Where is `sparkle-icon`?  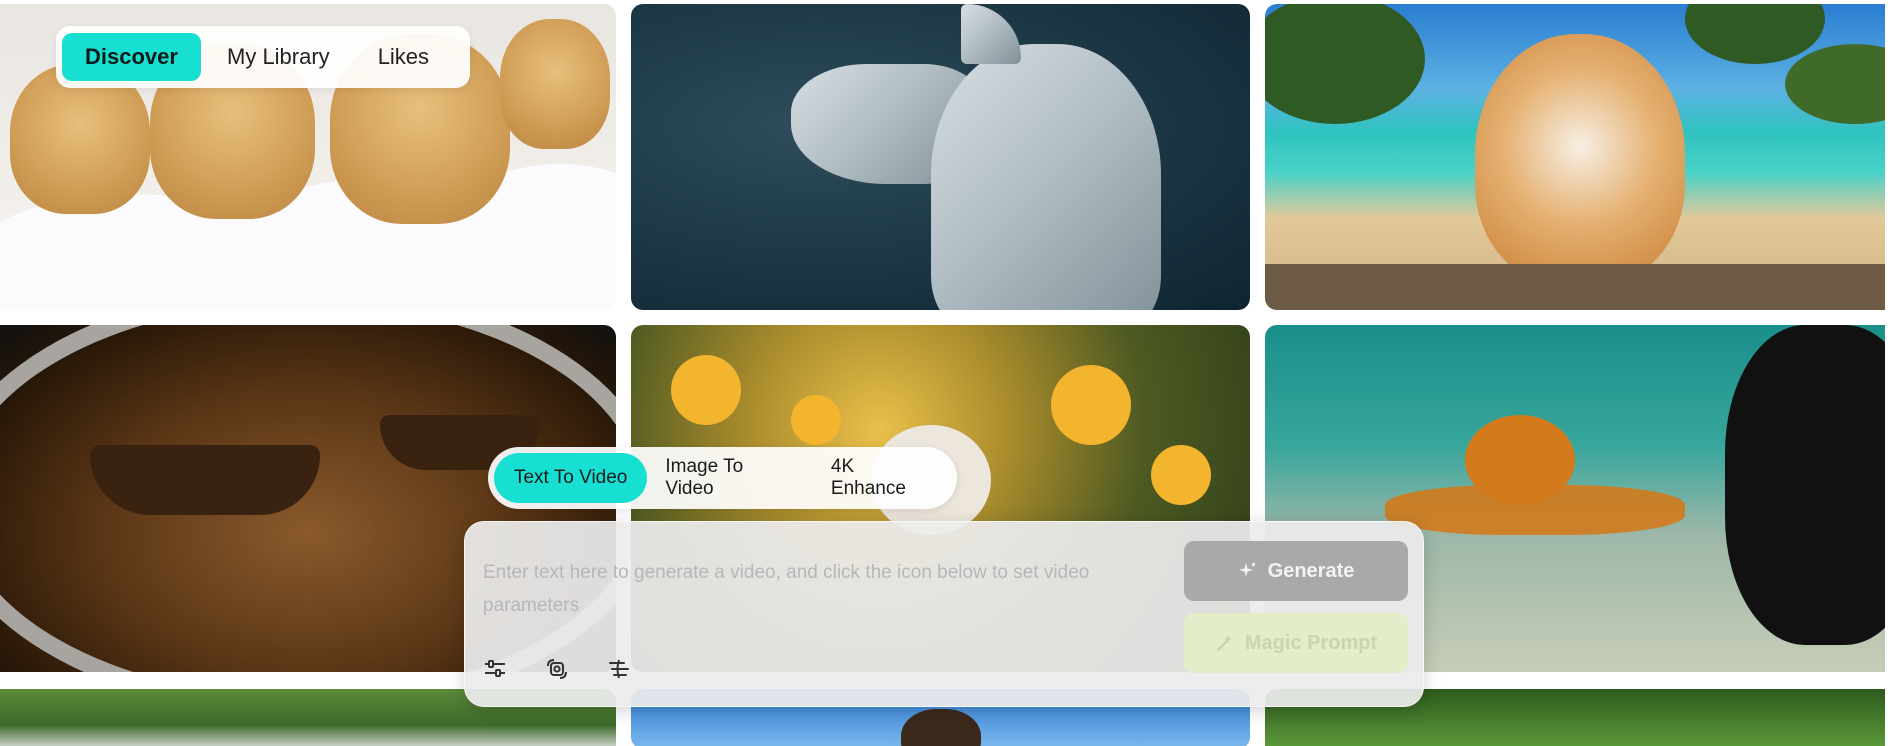 sparkle-icon is located at coordinates (1248, 571).